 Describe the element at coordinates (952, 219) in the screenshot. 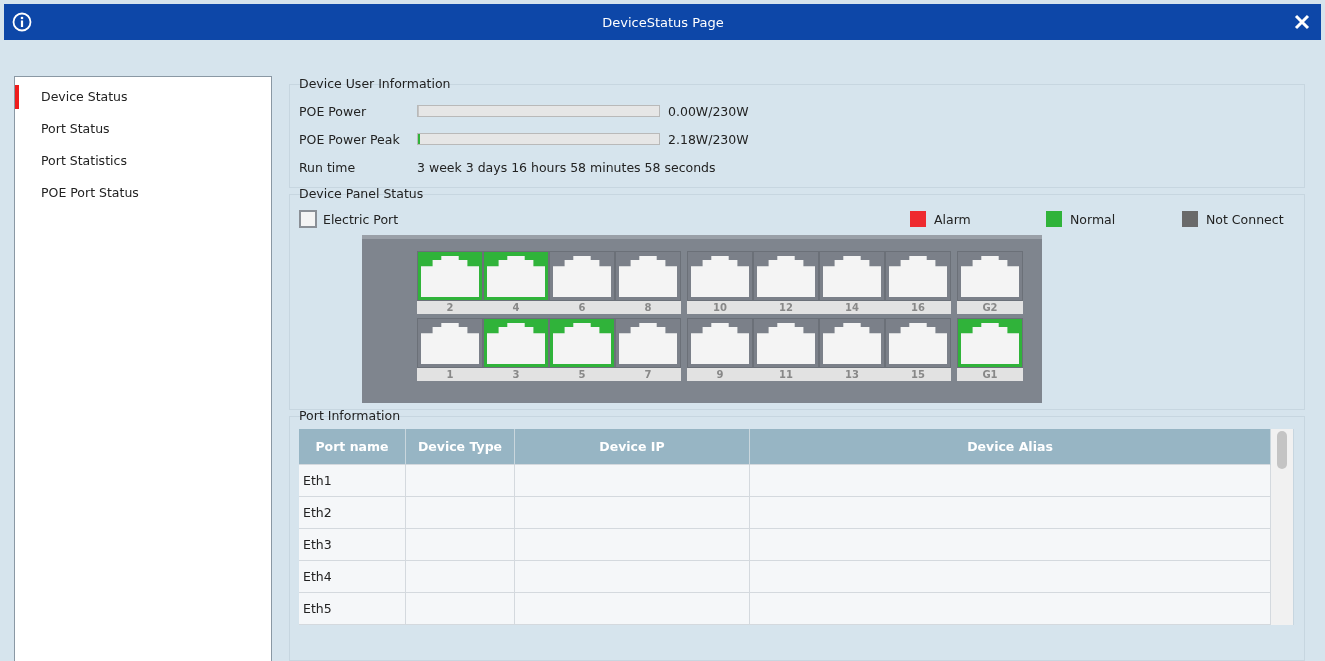

I see `legend-label: Alarm` at that location.